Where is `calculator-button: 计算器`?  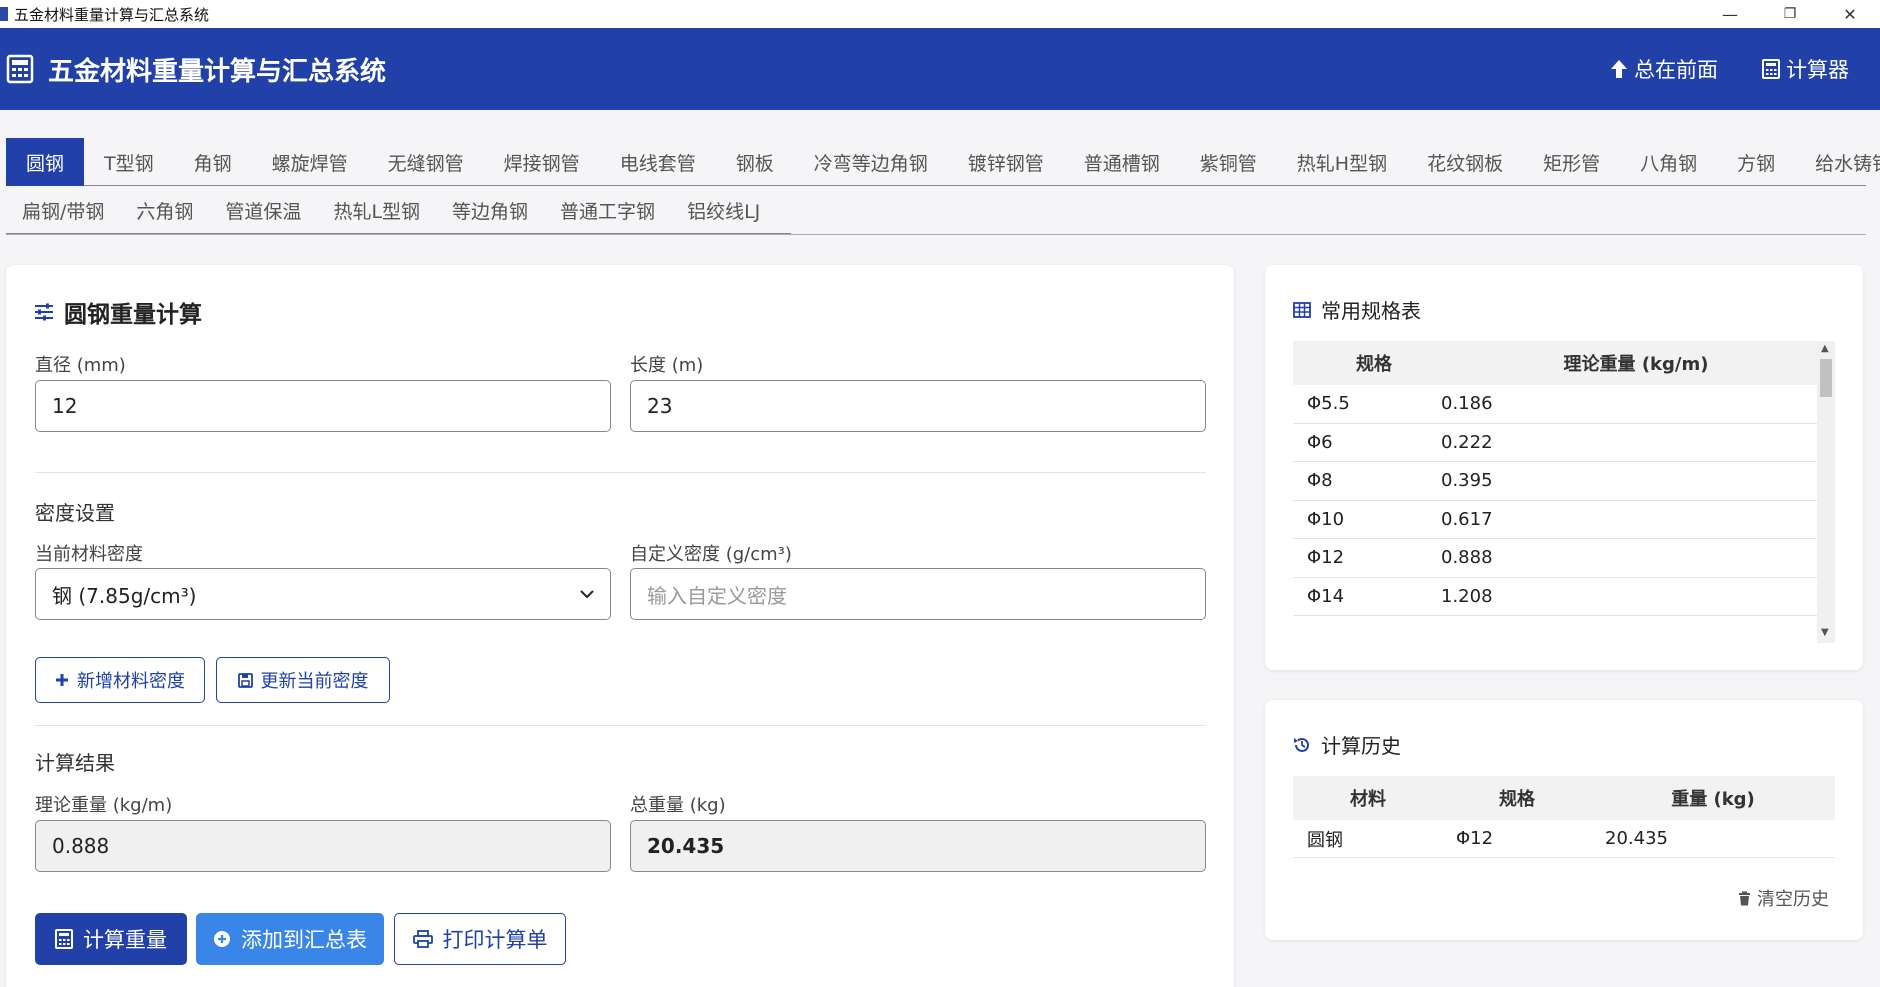
calculator-button: 计算器 is located at coordinates (1805, 69).